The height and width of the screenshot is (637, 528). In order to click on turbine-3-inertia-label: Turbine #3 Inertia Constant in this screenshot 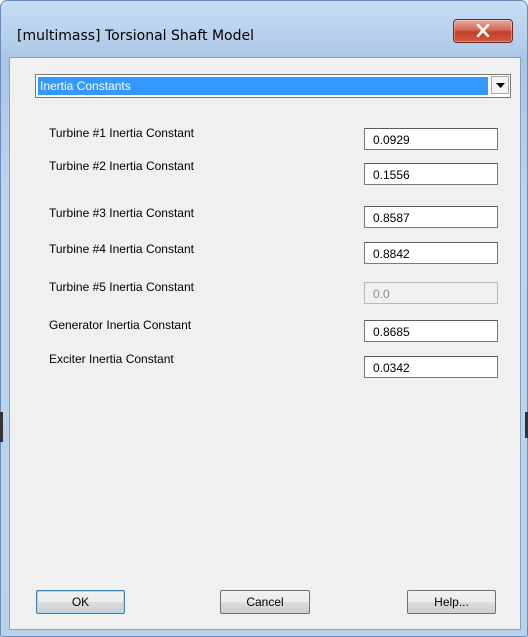, I will do `click(121, 213)`.